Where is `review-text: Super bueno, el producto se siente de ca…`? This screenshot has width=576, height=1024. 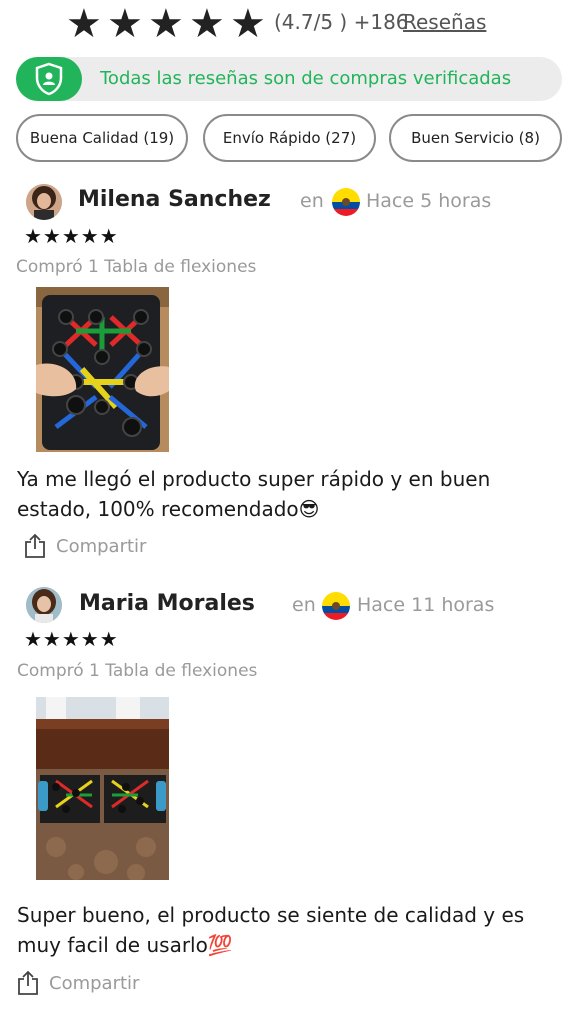
review-text: Super bueno, el producto se siente de ca… is located at coordinates (271, 930).